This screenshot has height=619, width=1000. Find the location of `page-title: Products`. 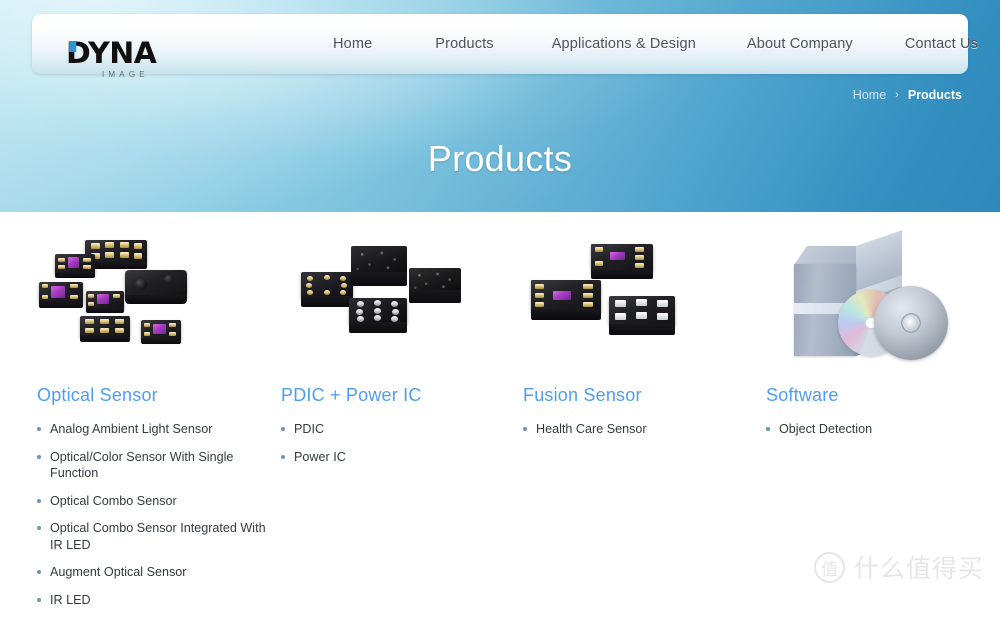

page-title: Products is located at coordinates (500, 158).